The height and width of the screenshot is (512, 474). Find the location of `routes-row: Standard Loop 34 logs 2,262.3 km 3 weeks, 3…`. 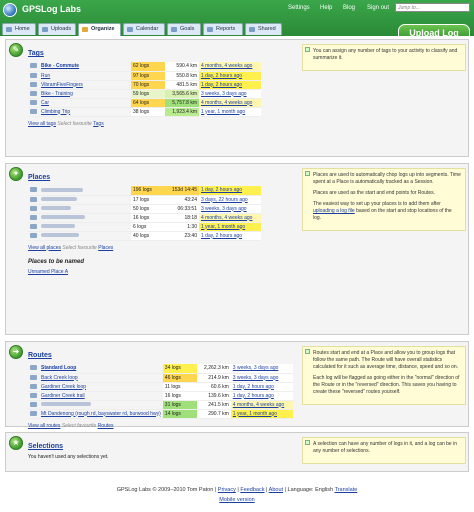

routes-row: Standard Loop 34 logs 2,262.3 km 3 weeks, 3… is located at coordinates (160, 369).